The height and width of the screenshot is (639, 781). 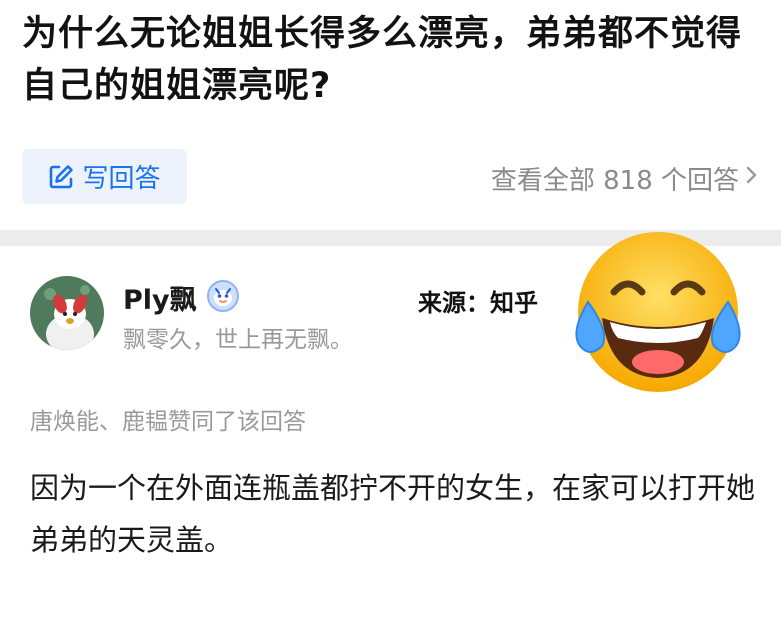 What do you see at coordinates (478, 303) in the screenshot?
I see `source-label: 来源：知乎` at bounding box center [478, 303].